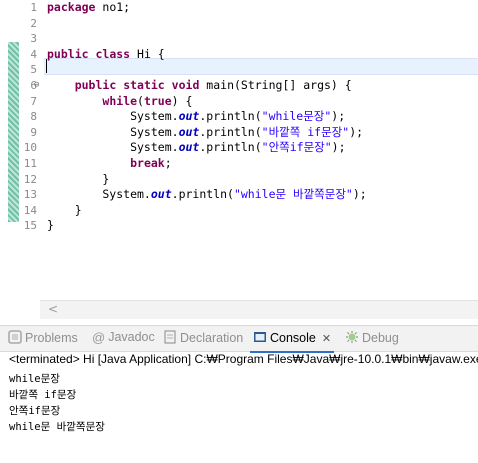  I want to click on code-line: System.out.println("while문 바깥쪽문장");, so click(207, 195).